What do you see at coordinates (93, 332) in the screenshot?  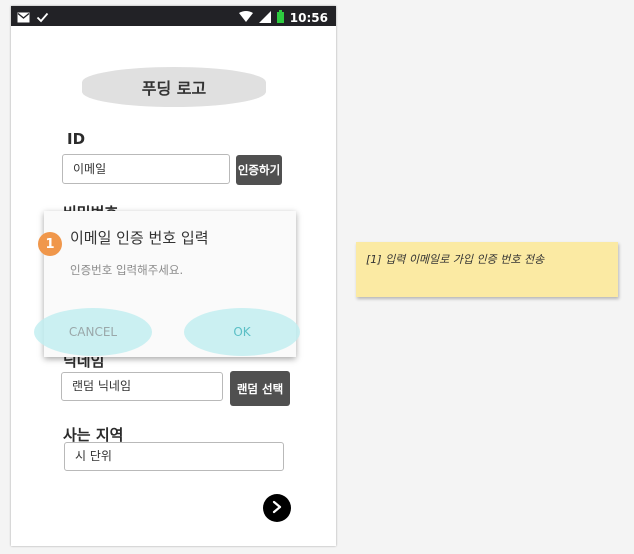 I see `cancel-button: CANCEL` at bounding box center [93, 332].